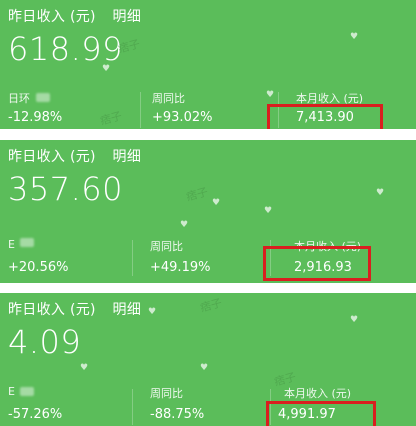 This screenshot has height=426, width=416. I want to click on week-ratio-value: +49.19%, so click(180, 267).